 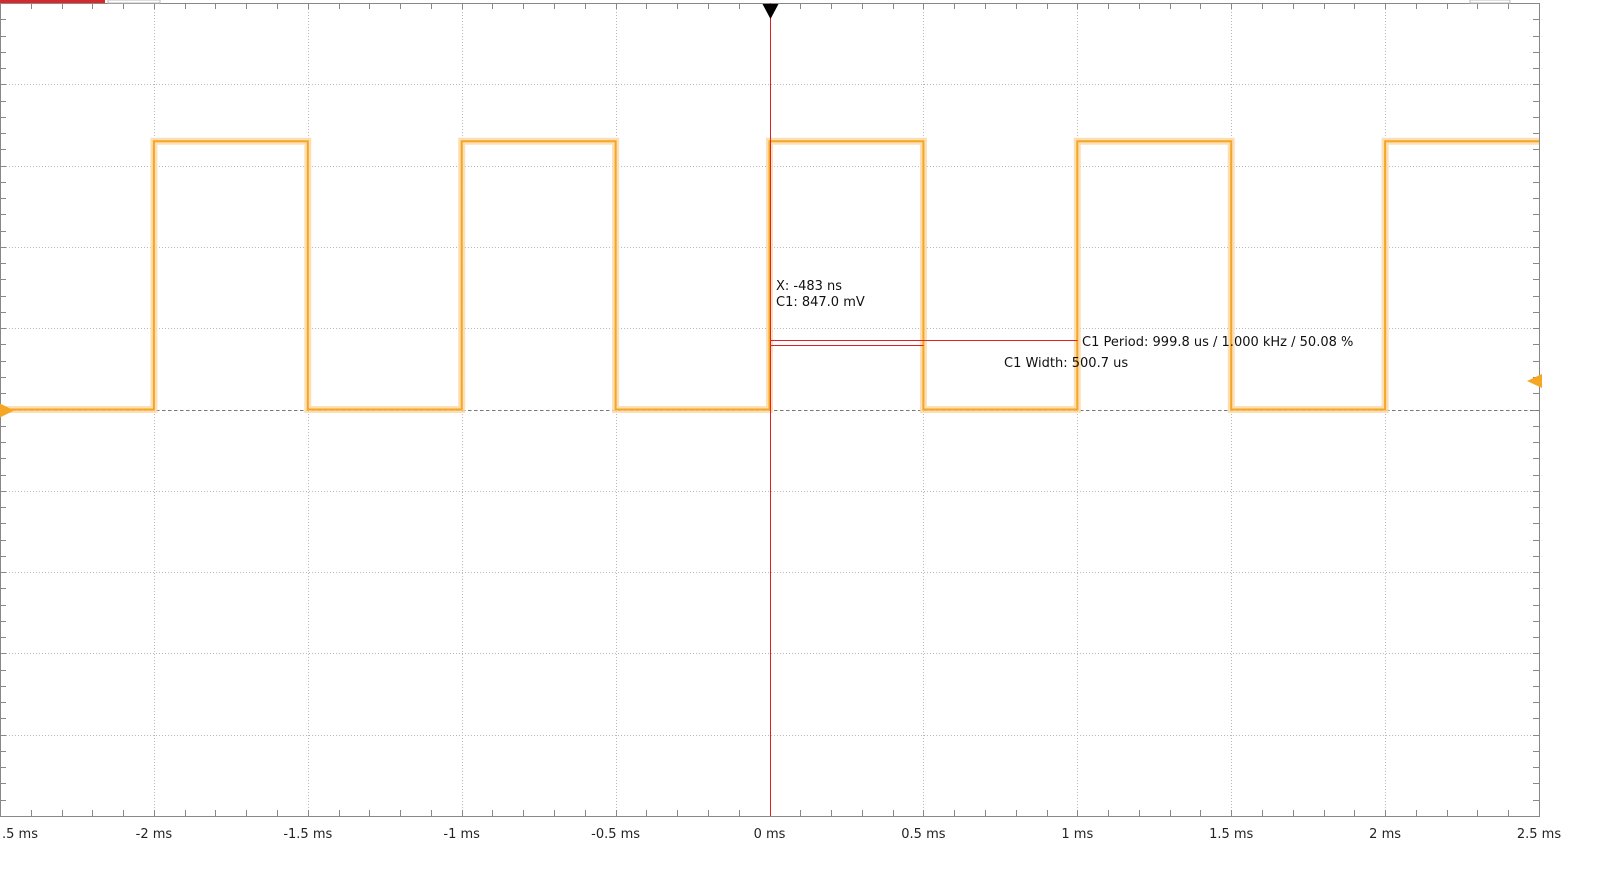 What do you see at coordinates (1231, 834) in the screenshot?
I see `x-tick-label: 1.5 ms` at bounding box center [1231, 834].